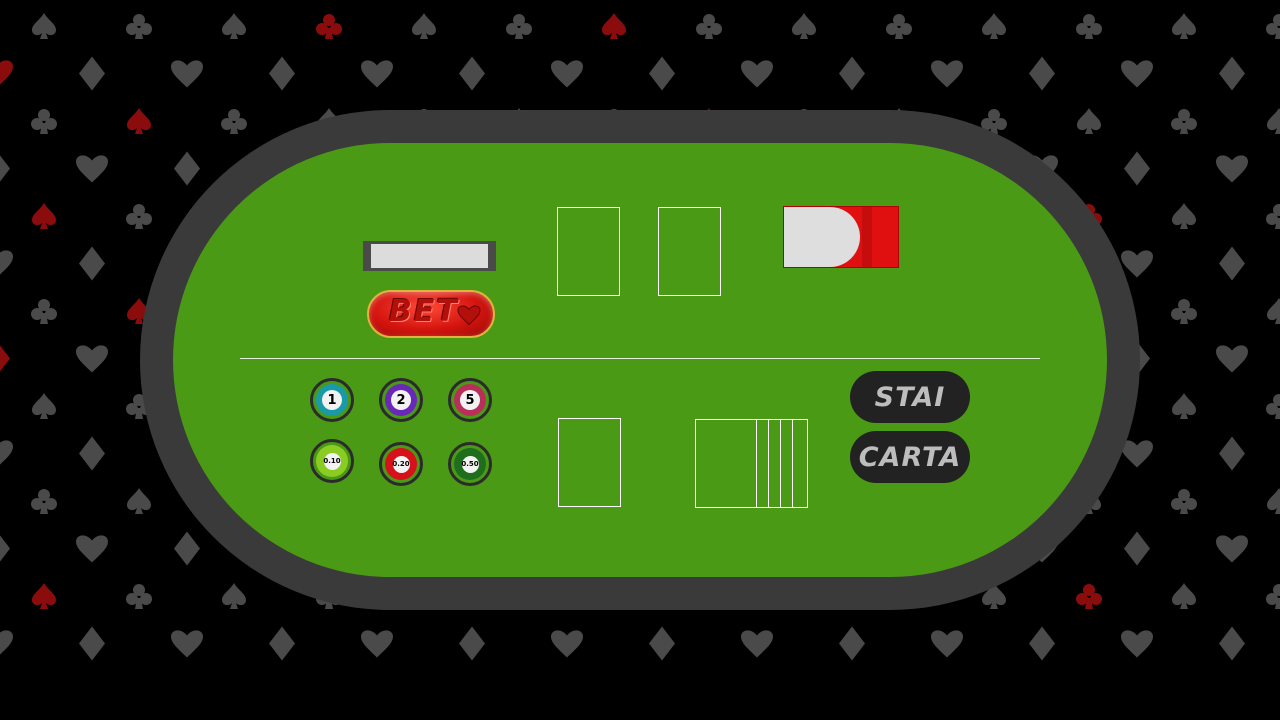  I want to click on chip-label: 2, so click(401, 400).